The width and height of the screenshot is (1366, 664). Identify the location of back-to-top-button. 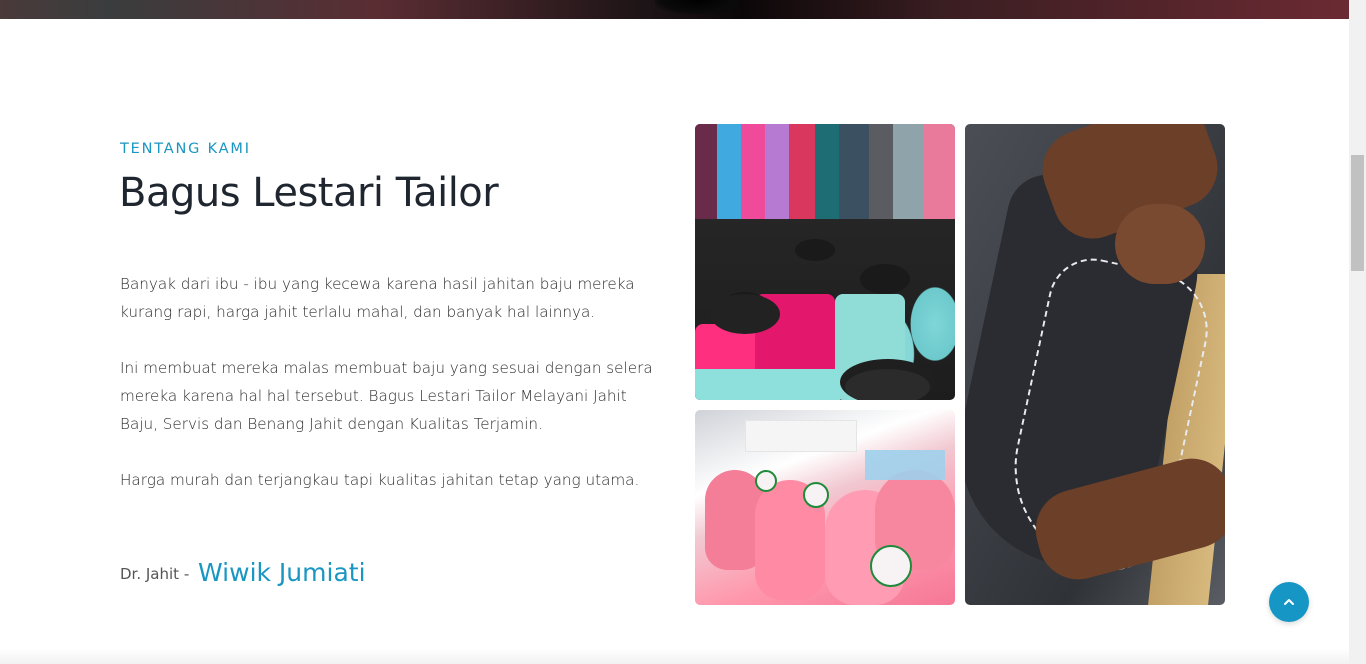
(1289, 602).